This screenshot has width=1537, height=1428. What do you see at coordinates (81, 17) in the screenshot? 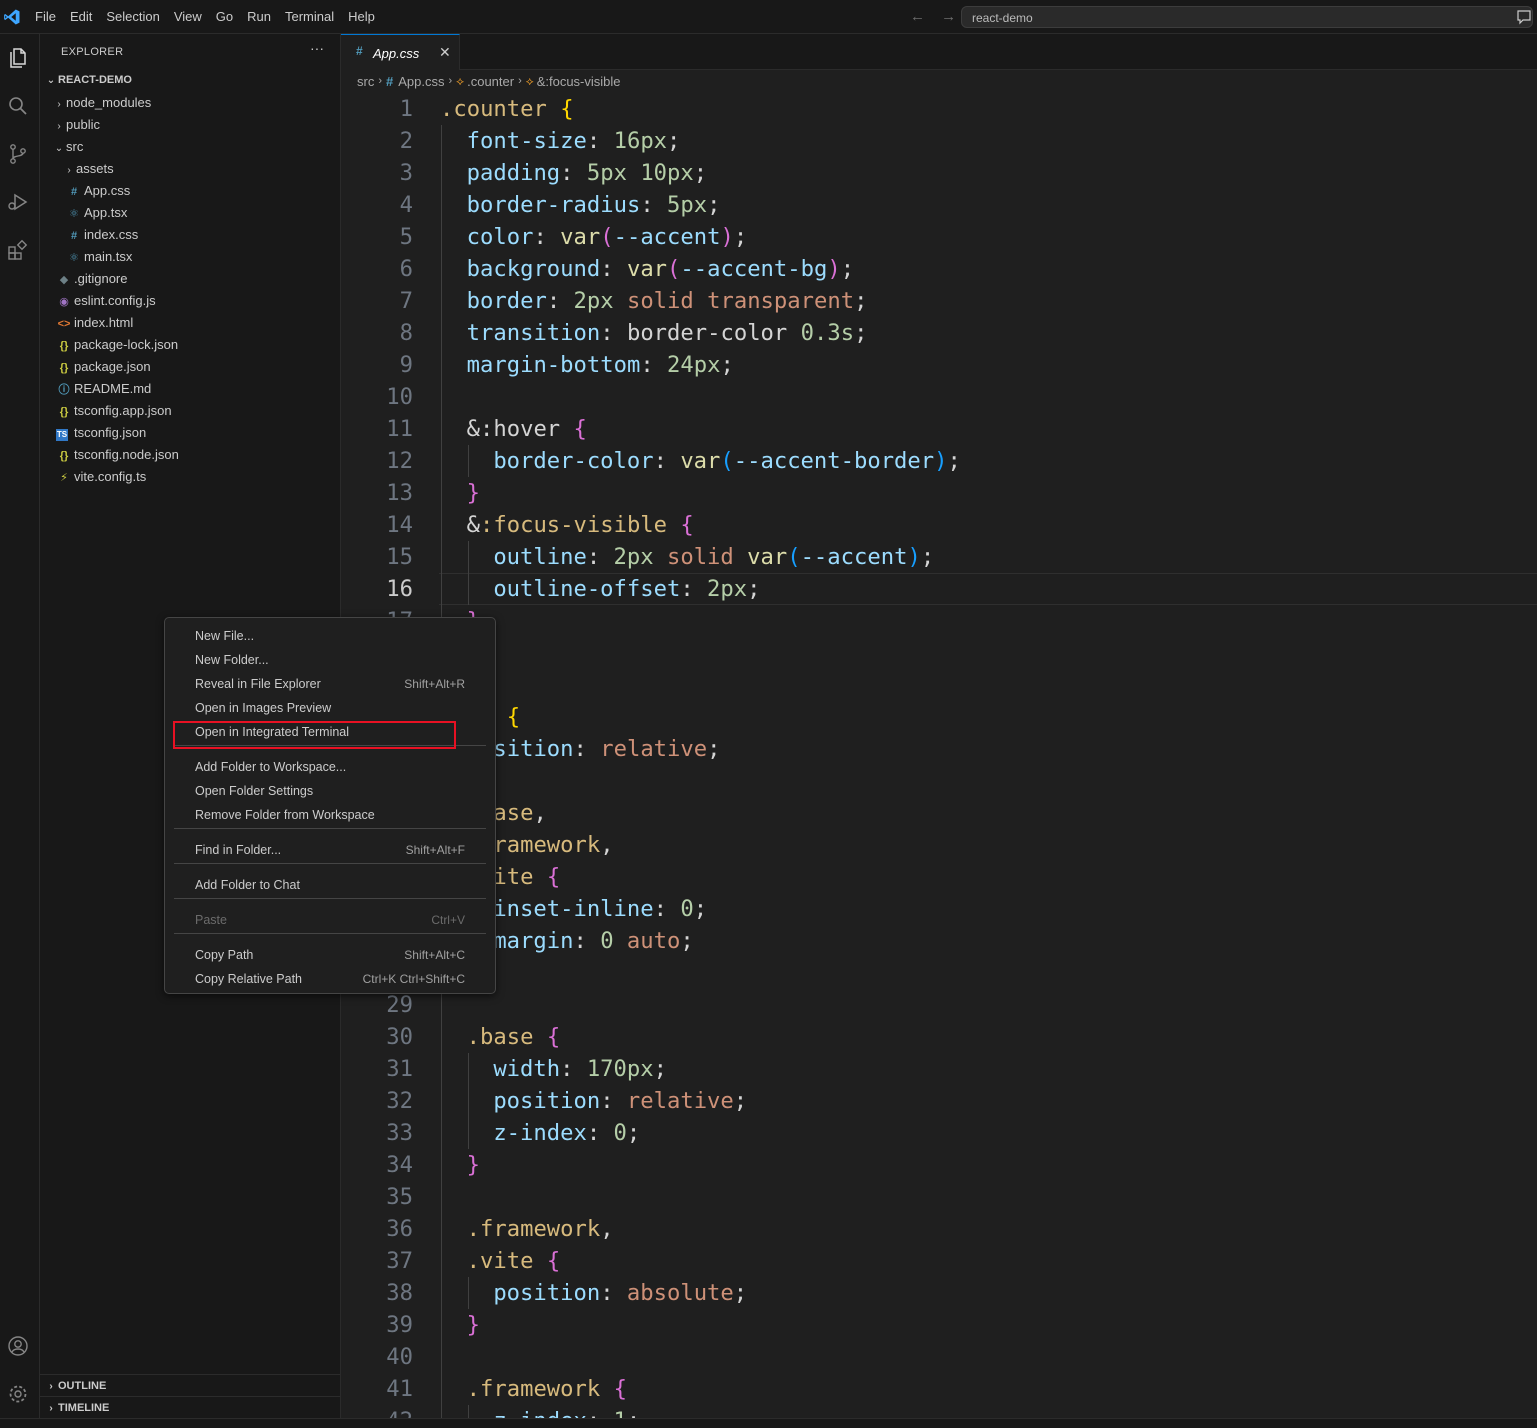
I see `menu-edit: Edit` at bounding box center [81, 17].